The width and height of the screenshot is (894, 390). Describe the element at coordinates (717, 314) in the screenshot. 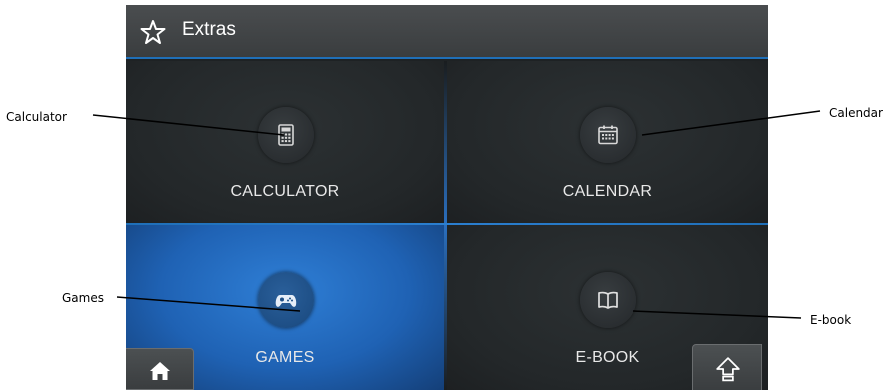

I see `callout-line-ebook` at that location.